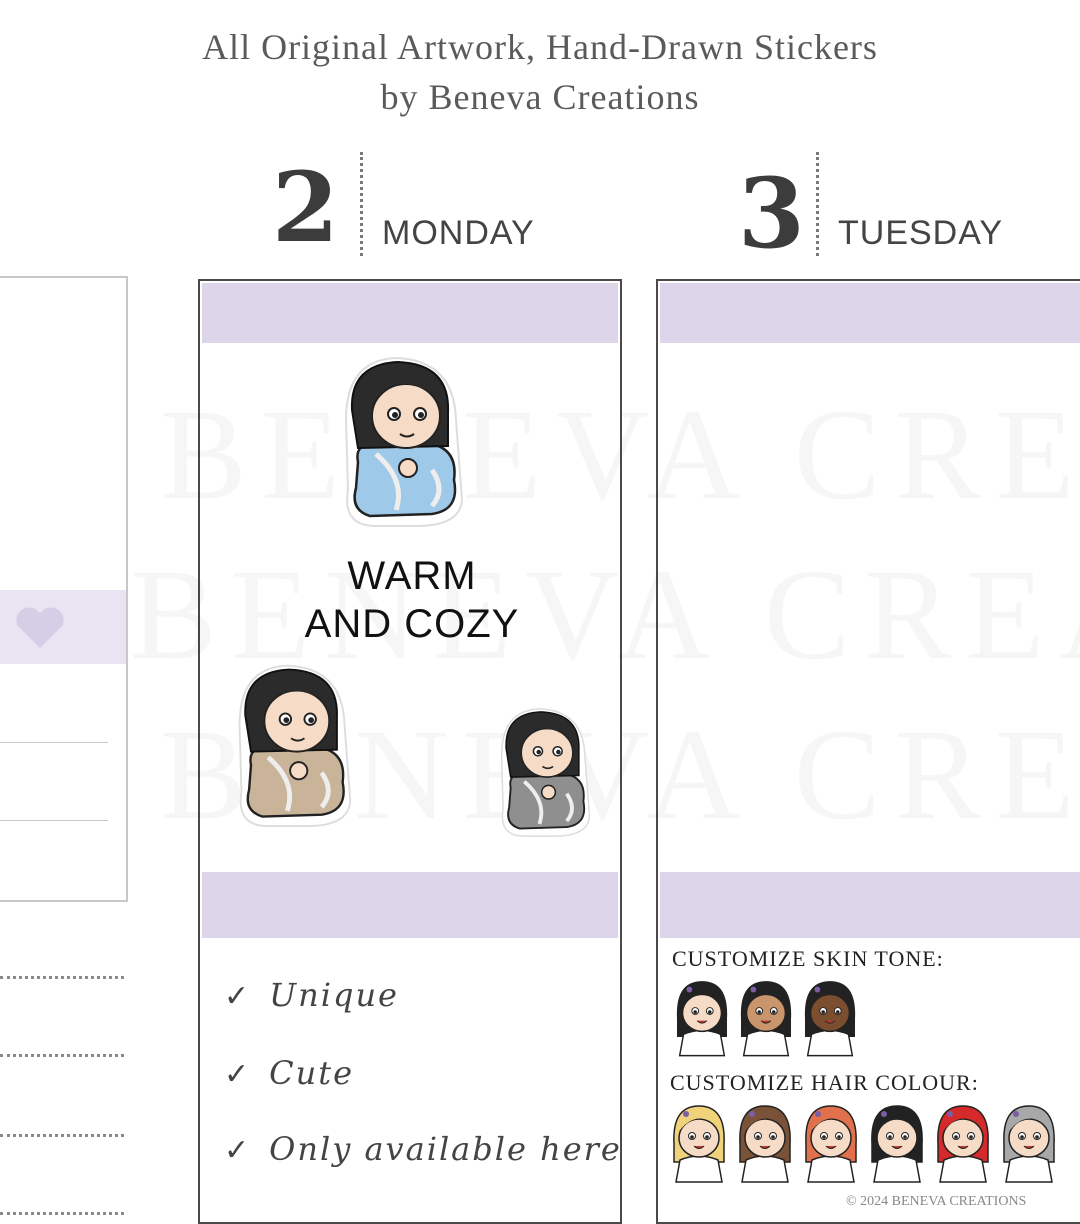 The image size is (1080, 1224). Describe the element at coordinates (295, 746) in the screenshot. I see `sticker-beige-blanket-girl` at that location.